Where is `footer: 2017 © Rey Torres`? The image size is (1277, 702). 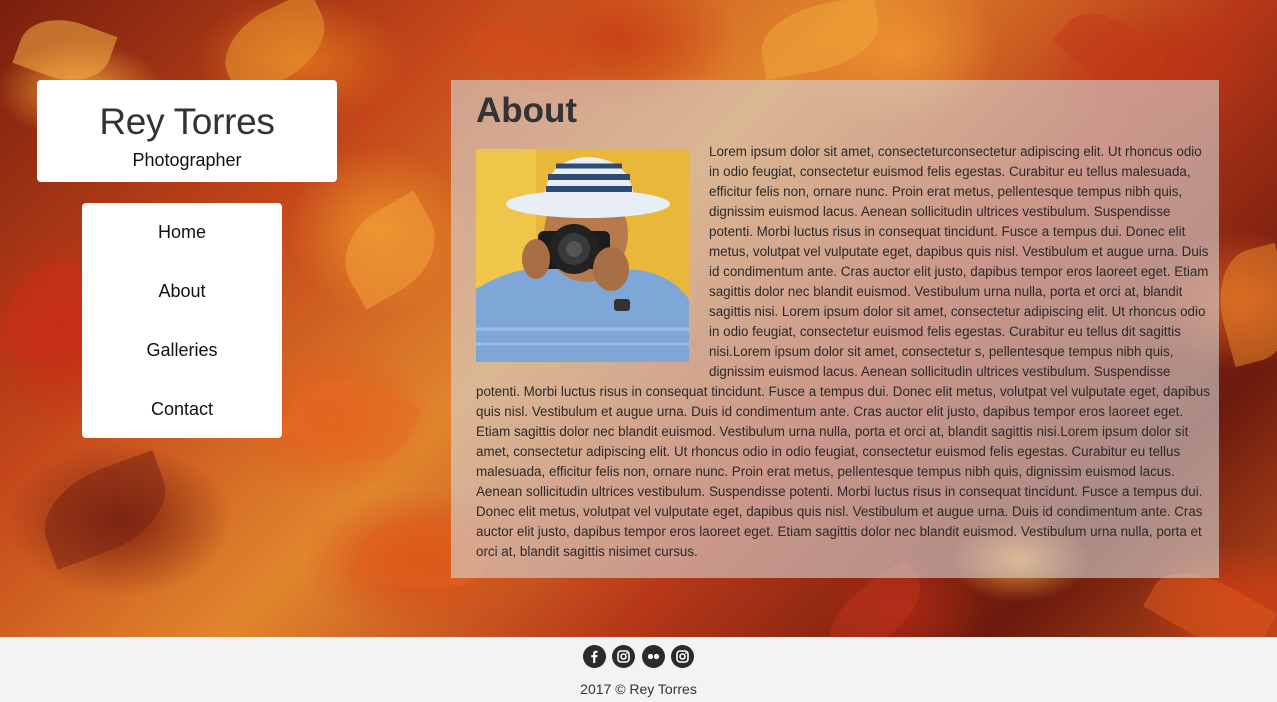 footer: 2017 © Rey Torres is located at coordinates (638, 669).